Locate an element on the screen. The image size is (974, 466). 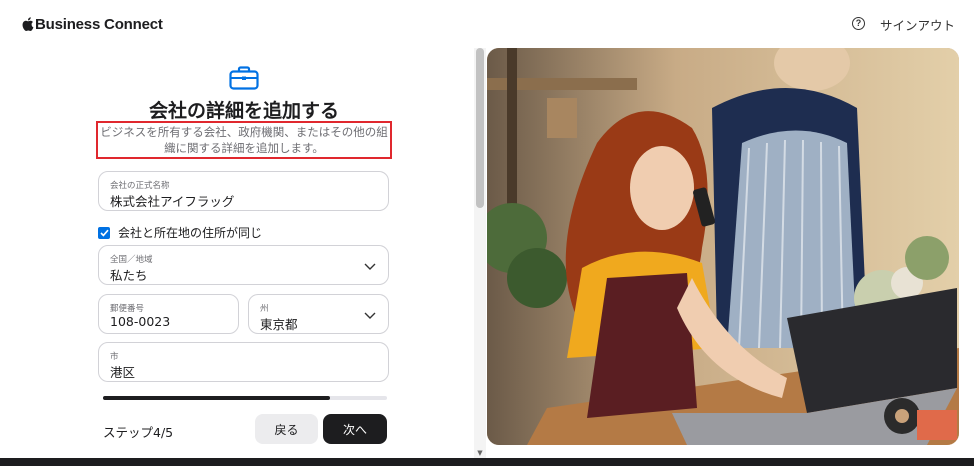
checkmark-icon is located at coordinates (104, 233).